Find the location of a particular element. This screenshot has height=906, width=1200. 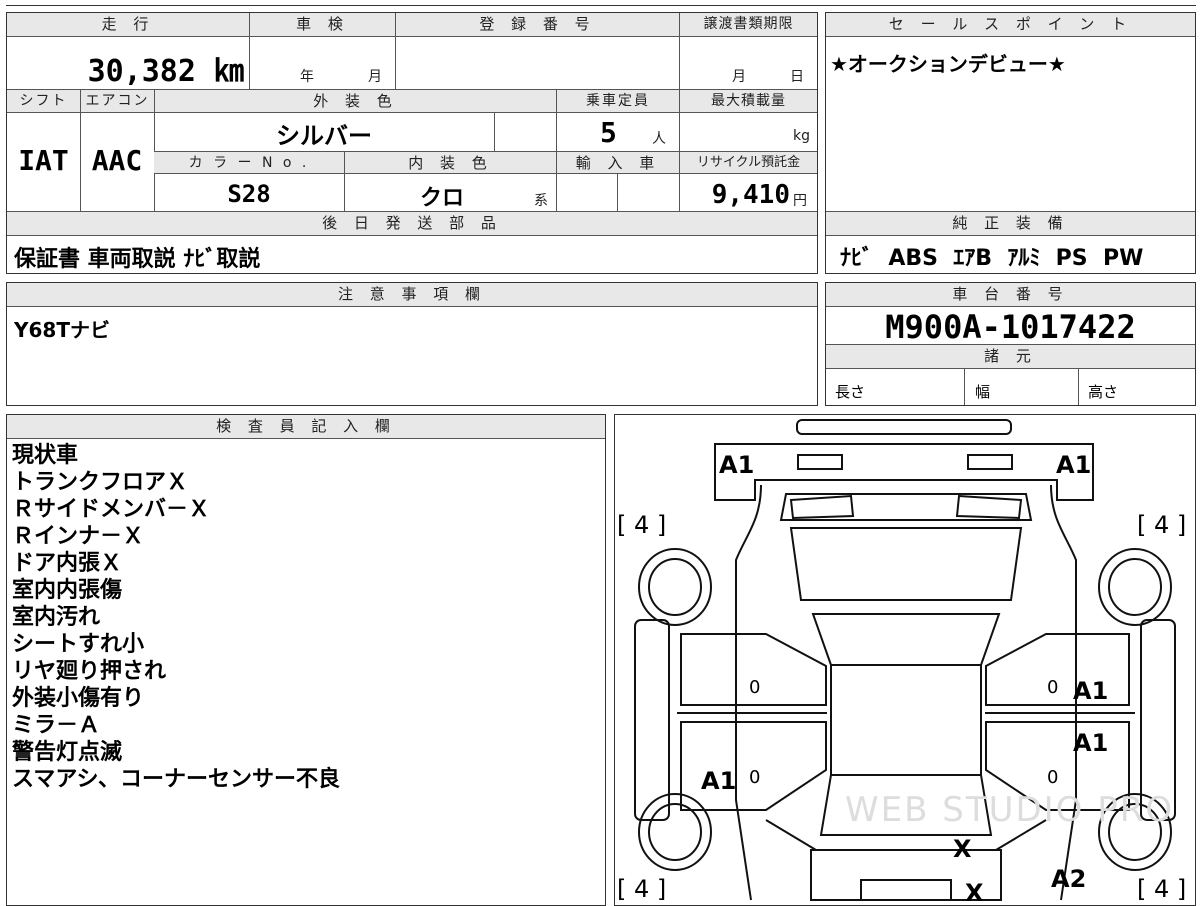

max-load-unit: kg is located at coordinates (801, 136).